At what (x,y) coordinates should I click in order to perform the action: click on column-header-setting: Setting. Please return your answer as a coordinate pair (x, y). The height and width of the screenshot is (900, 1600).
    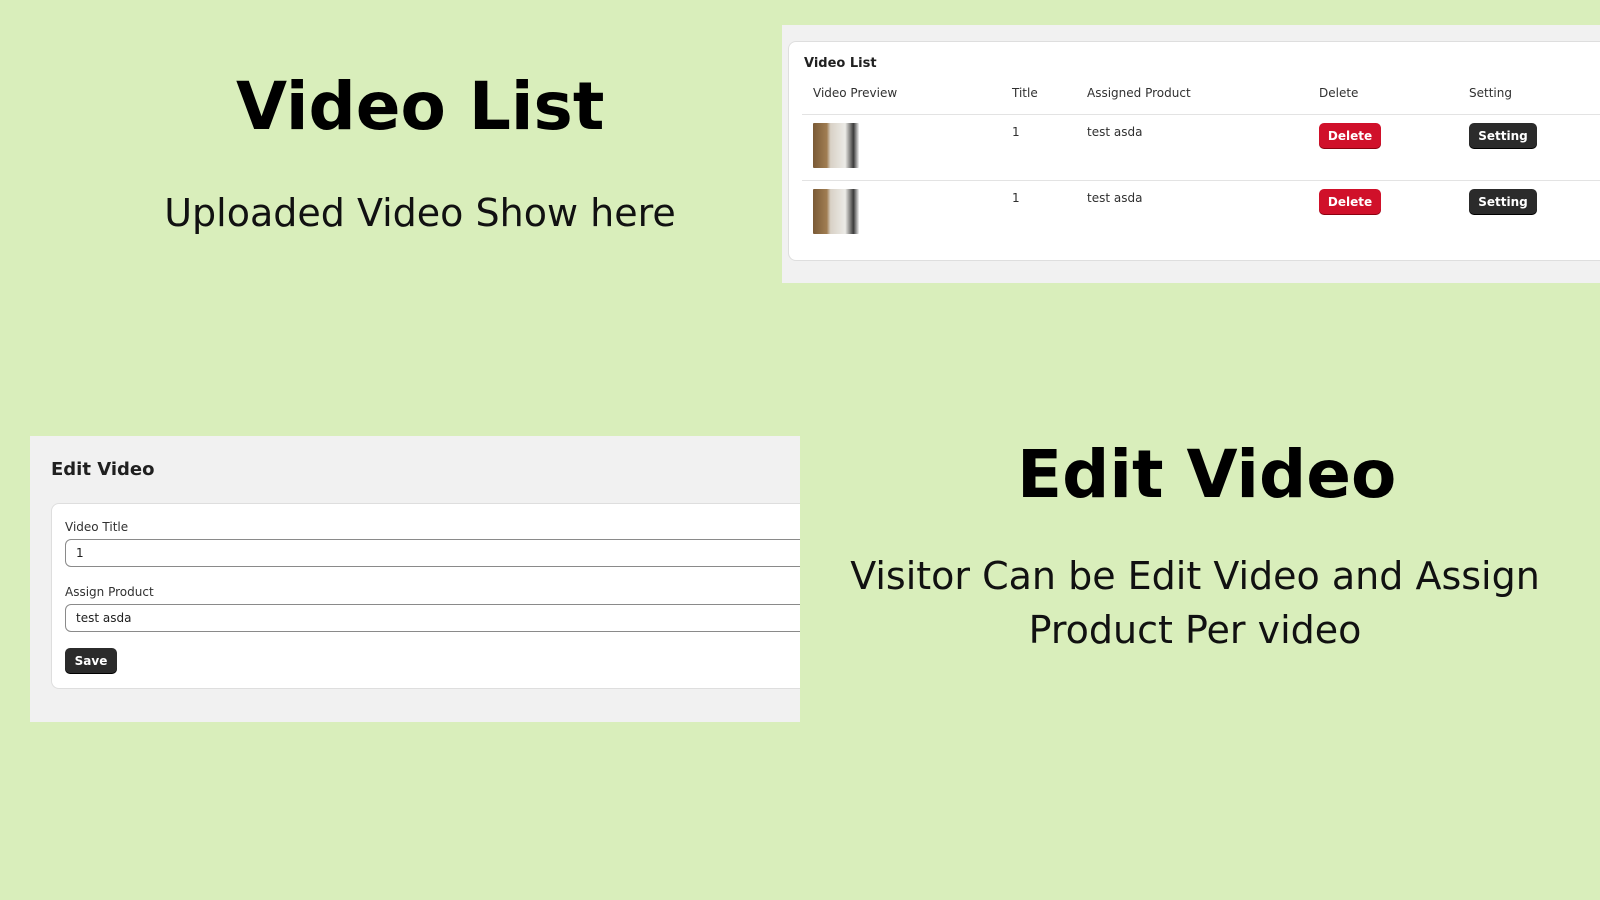
    Looking at the image, I should click on (1490, 93).